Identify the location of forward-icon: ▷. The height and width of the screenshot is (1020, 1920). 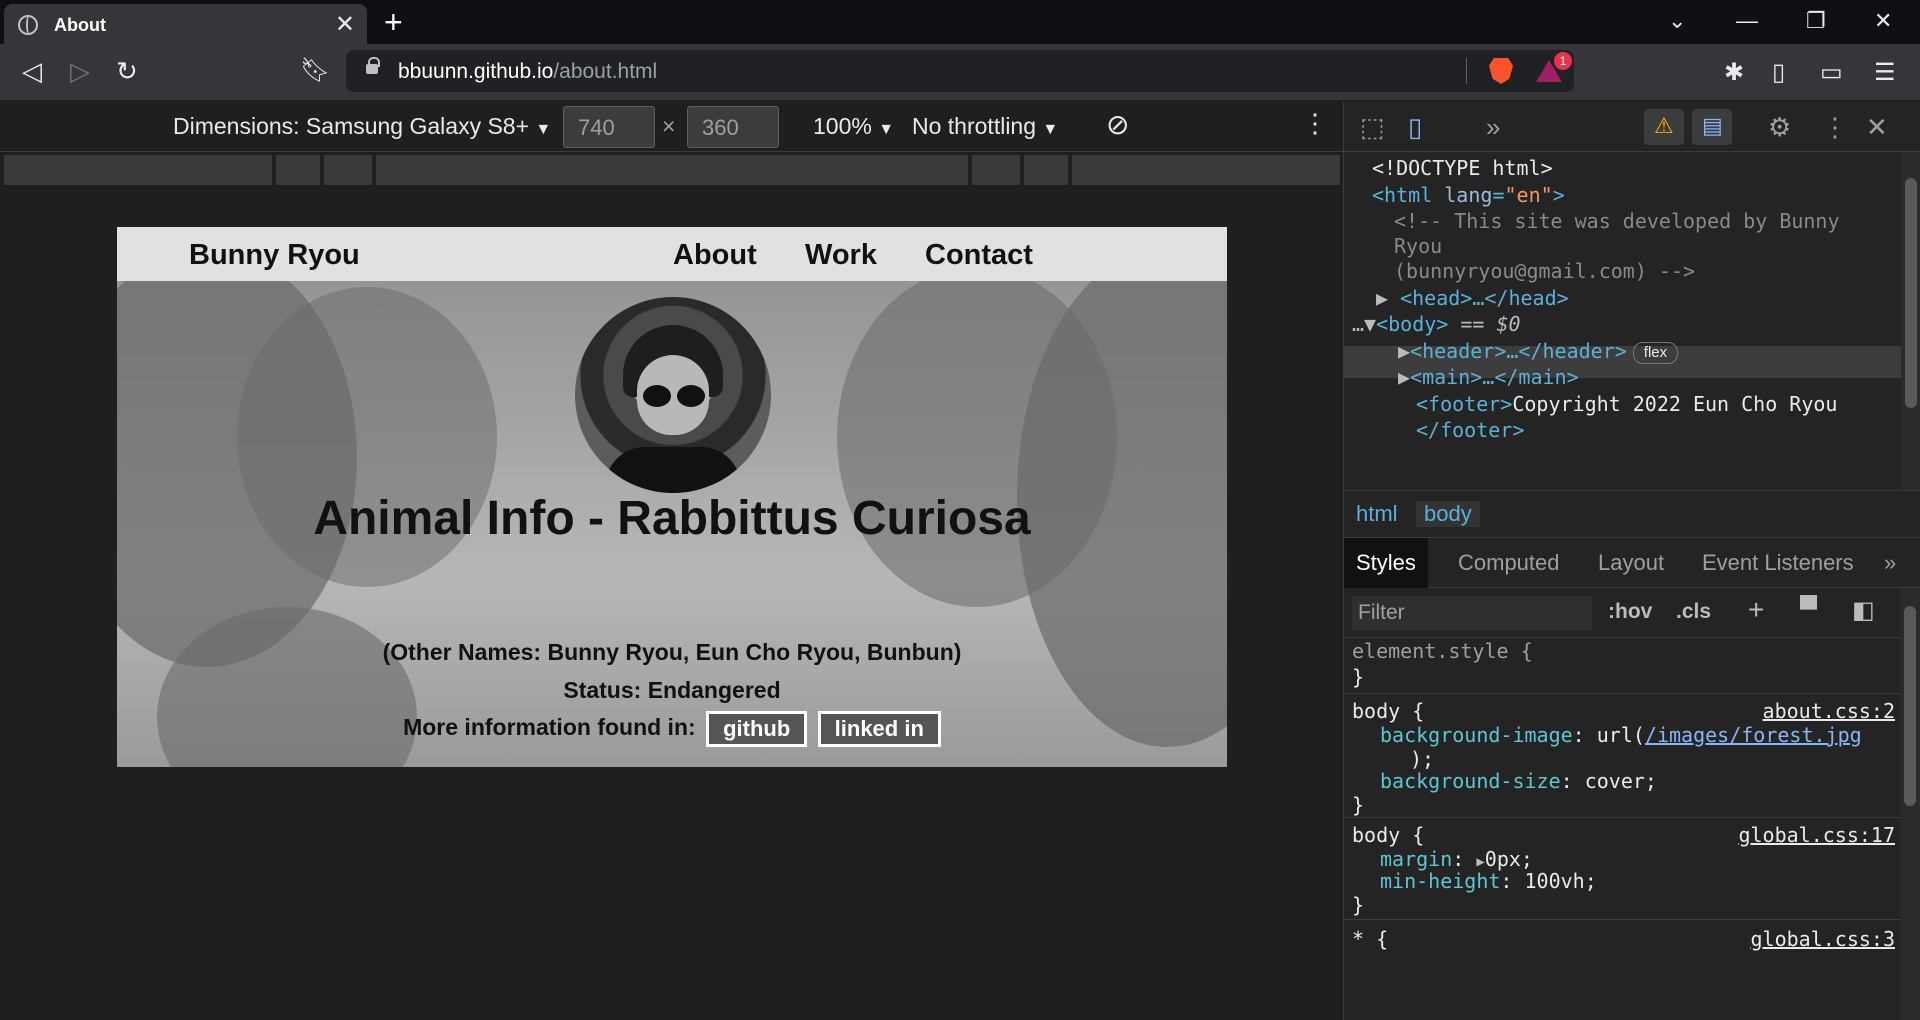
(80, 71).